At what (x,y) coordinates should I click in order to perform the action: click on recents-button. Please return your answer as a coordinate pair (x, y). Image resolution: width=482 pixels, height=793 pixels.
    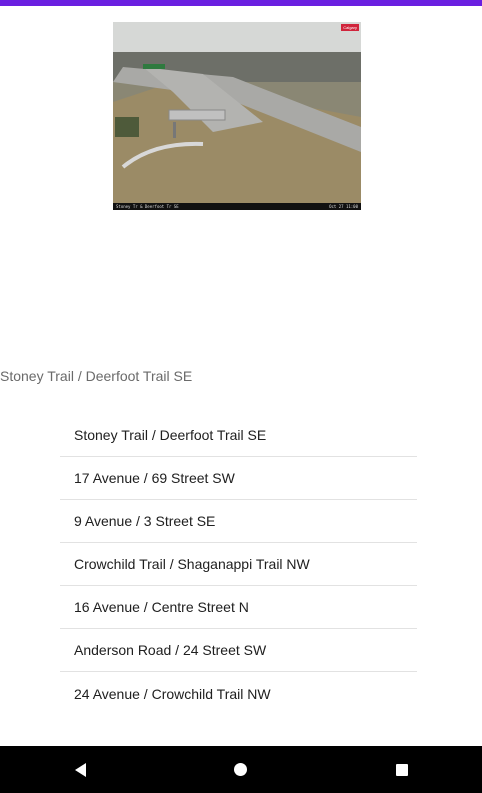
    Looking at the image, I should click on (402, 769).